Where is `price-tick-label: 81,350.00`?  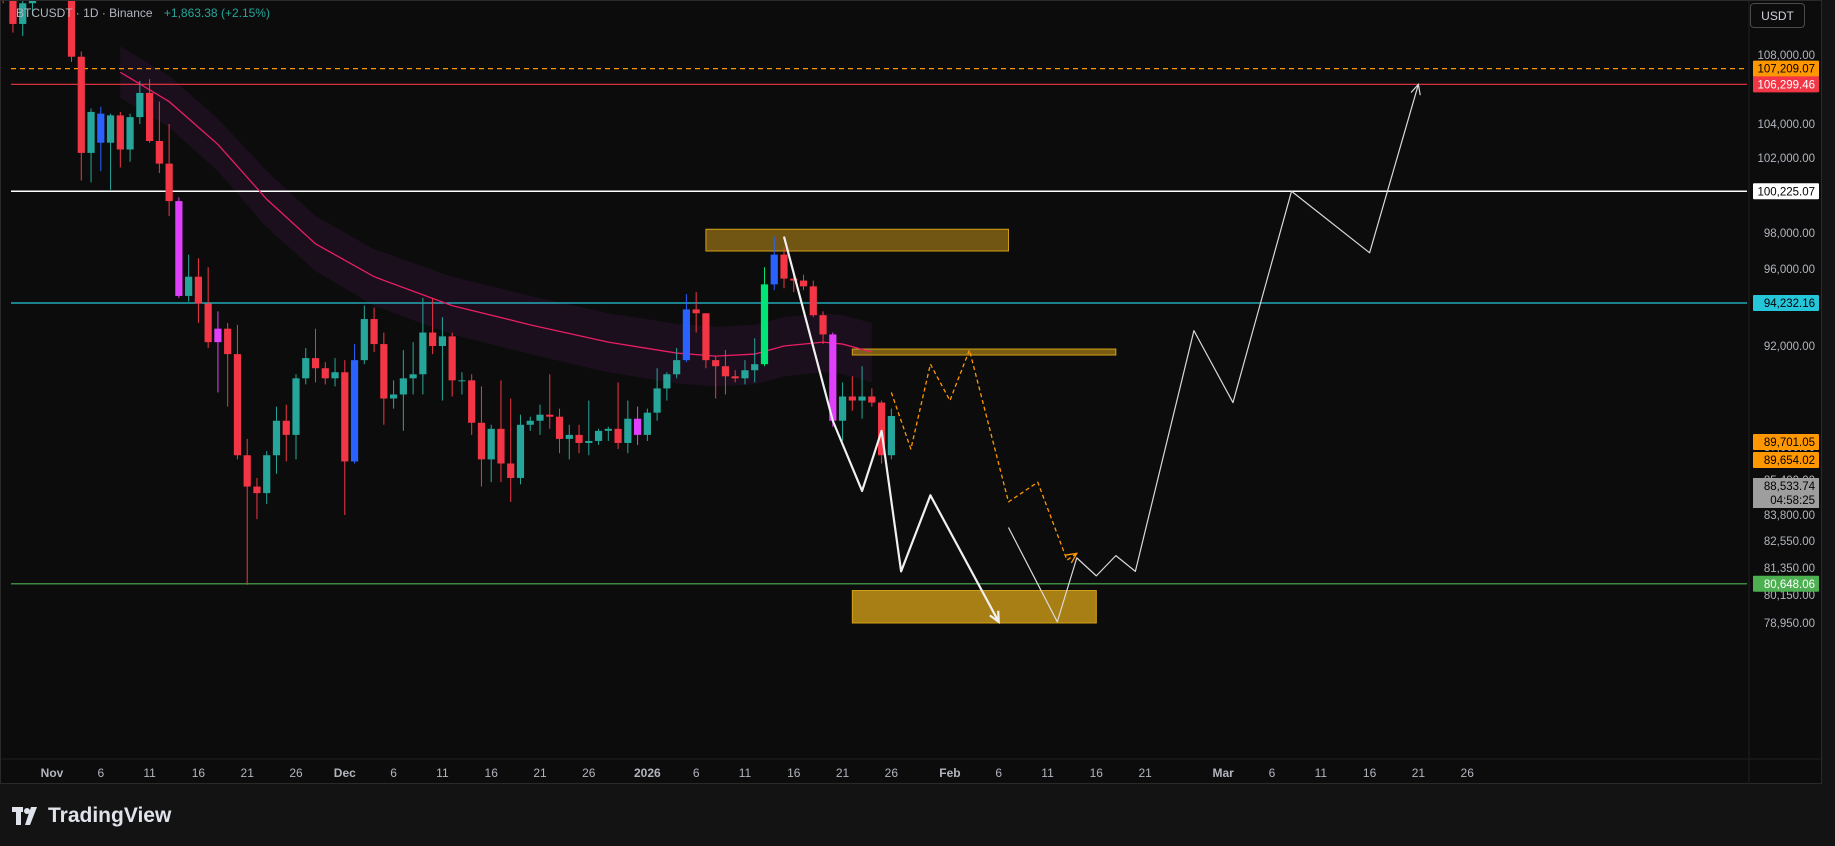
price-tick-label: 81,350.00 is located at coordinates (1789, 569).